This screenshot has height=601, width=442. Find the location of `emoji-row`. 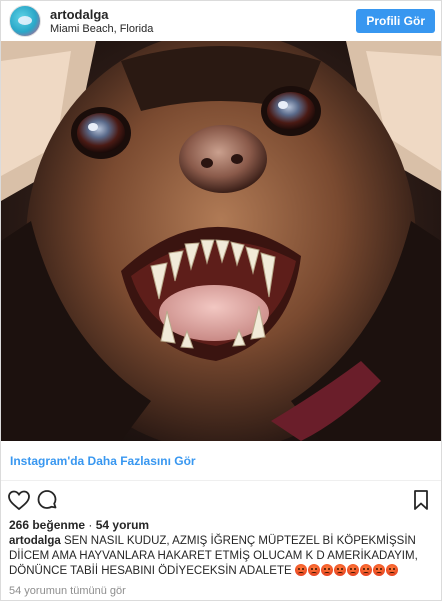

emoji-row is located at coordinates (346, 570).